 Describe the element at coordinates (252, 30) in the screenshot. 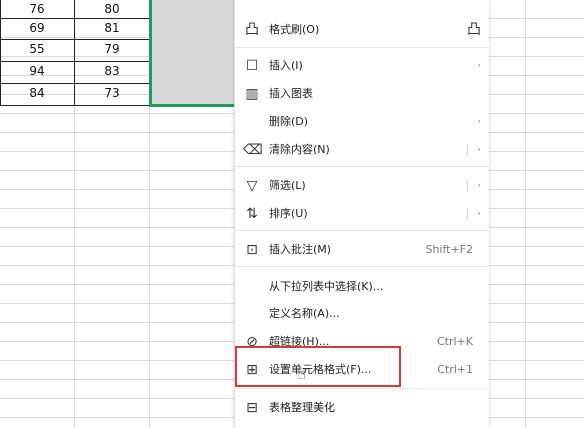

I see `format-painter-icon: 凸` at that location.